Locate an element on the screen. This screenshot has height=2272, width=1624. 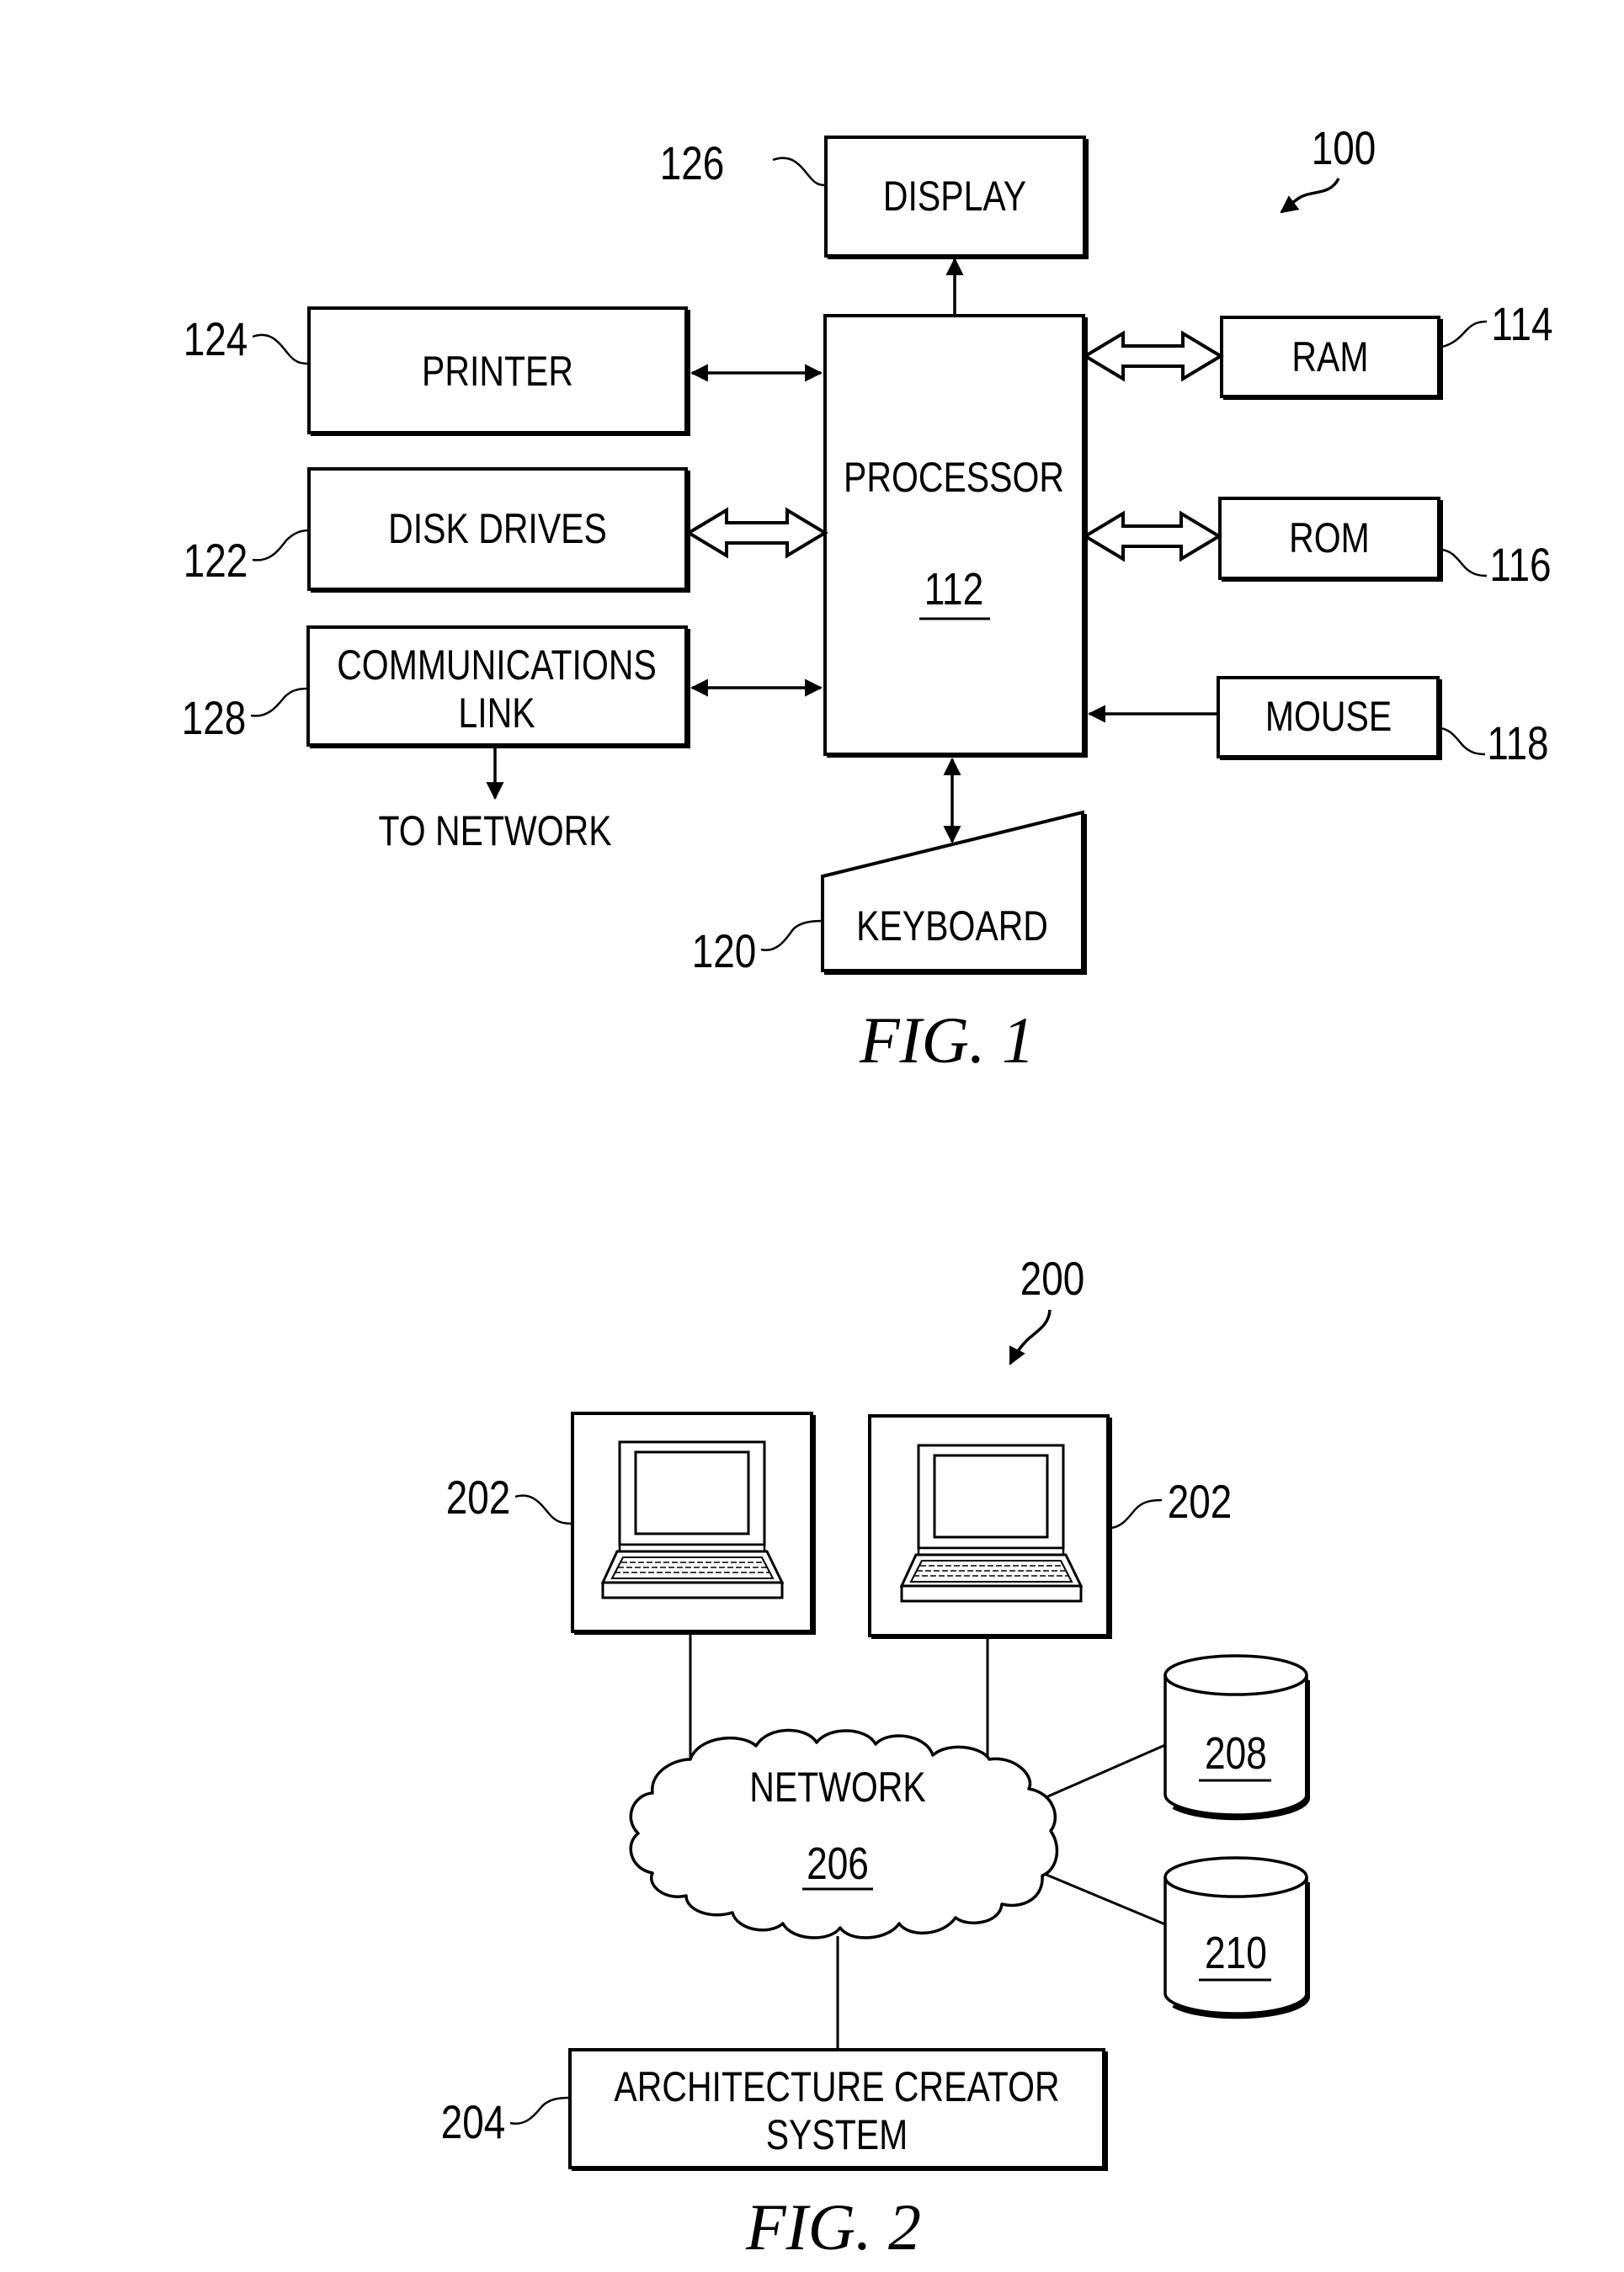
ref-100: 100 is located at coordinates (1344, 148).